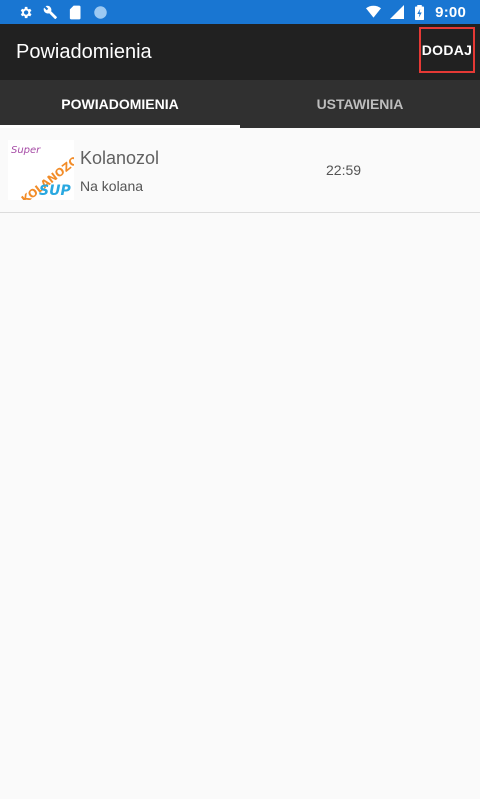  Describe the element at coordinates (75, 12) in the screenshot. I see `sd-card-icon` at that location.